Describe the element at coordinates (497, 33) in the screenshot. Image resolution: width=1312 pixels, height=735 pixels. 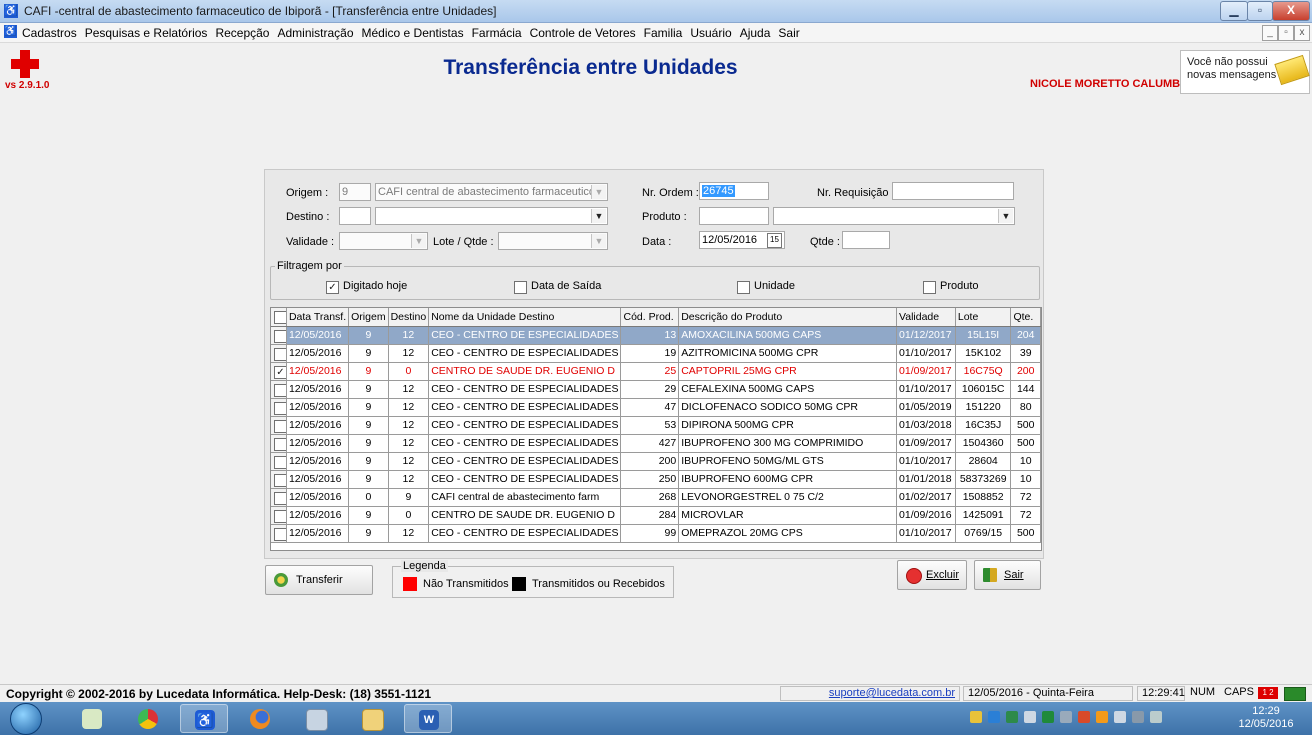
I see `menu-farmacia: Farmácia` at that location.